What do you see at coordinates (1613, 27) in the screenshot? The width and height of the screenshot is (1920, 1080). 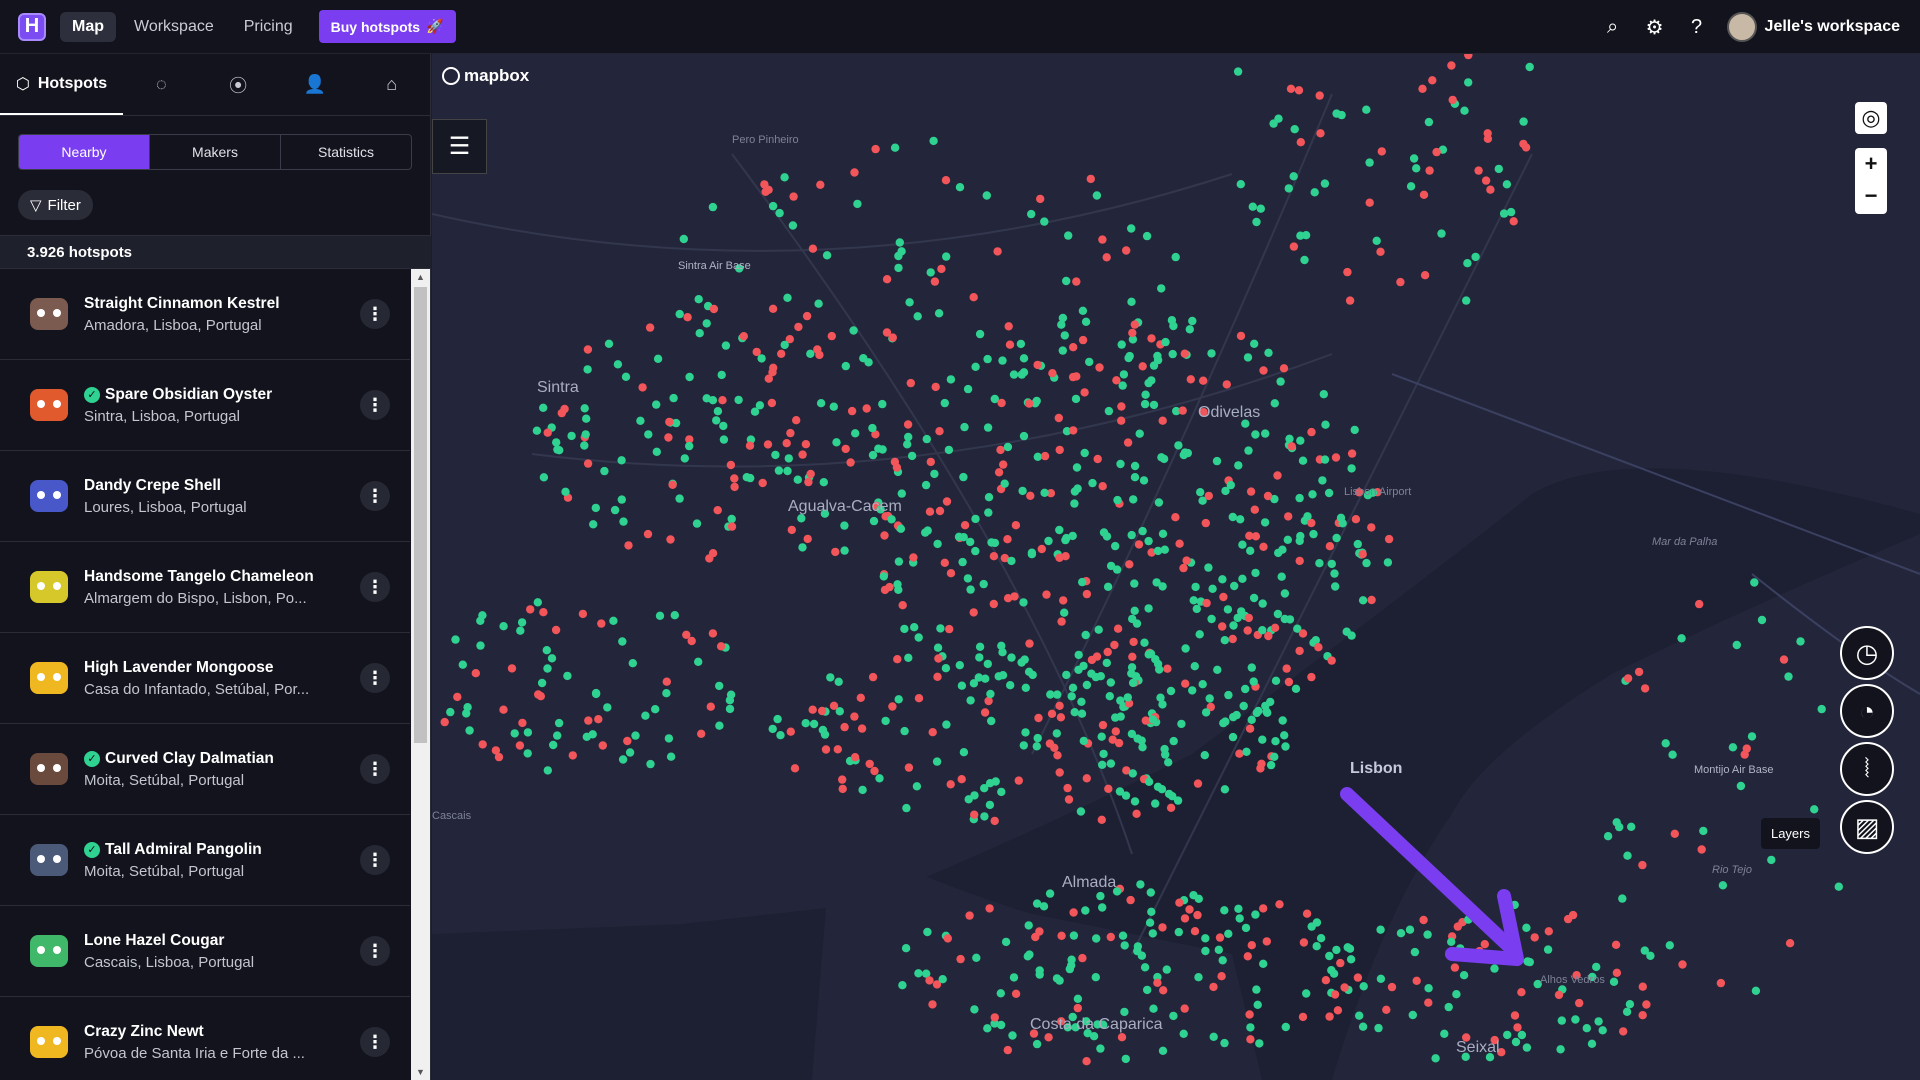 I see `search-icon: ⌕` at bounding box center [1613, 27].